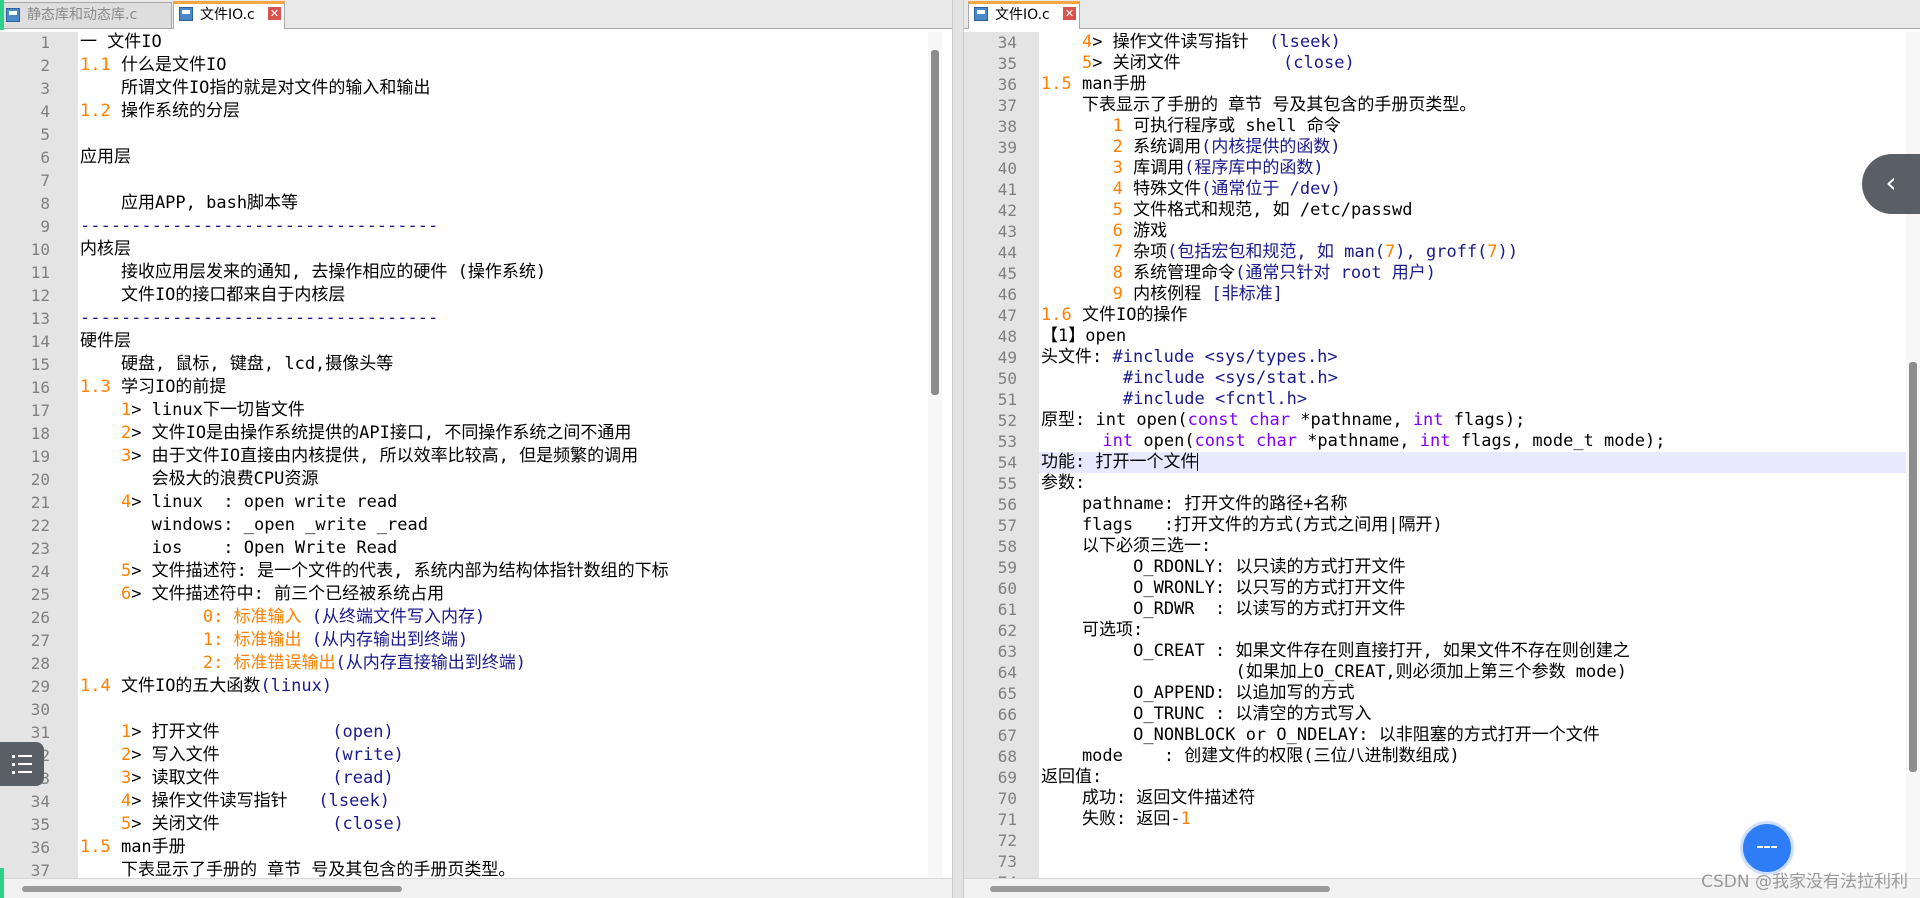 The width and height of the screenshot is (1920, 898). What do you see at coordinates (385, 640) in the screenshot?
I see `code-token: (从内存输出到终端)` at bounding box center [385, 640].